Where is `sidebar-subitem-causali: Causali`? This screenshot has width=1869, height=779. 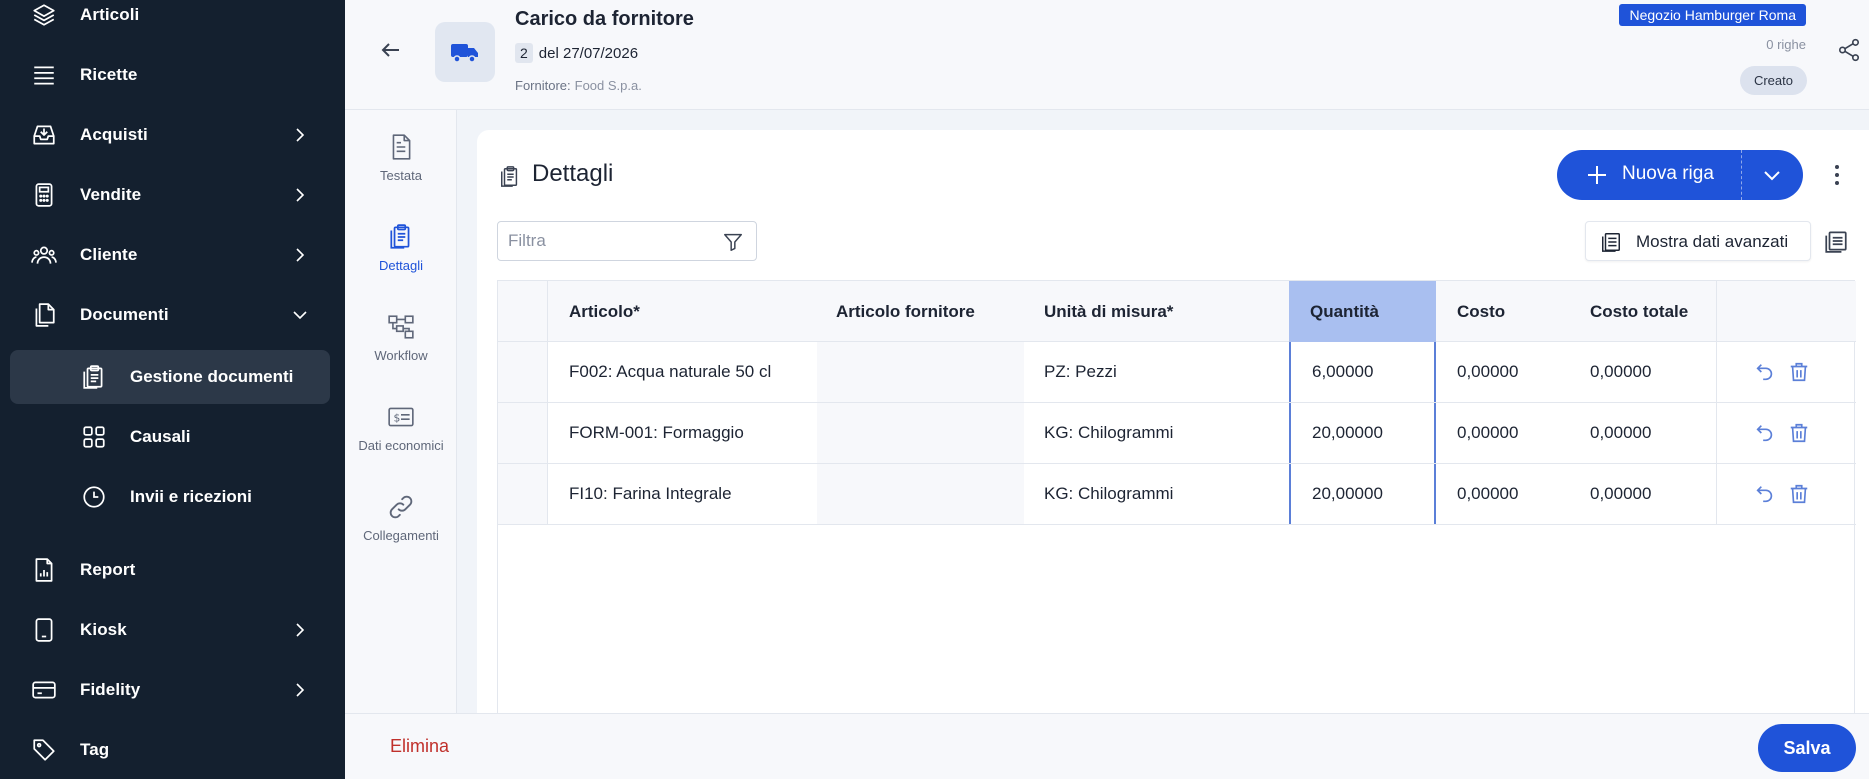 sidebar-subitem-causali: Causali is located at coordinates (170, 437).